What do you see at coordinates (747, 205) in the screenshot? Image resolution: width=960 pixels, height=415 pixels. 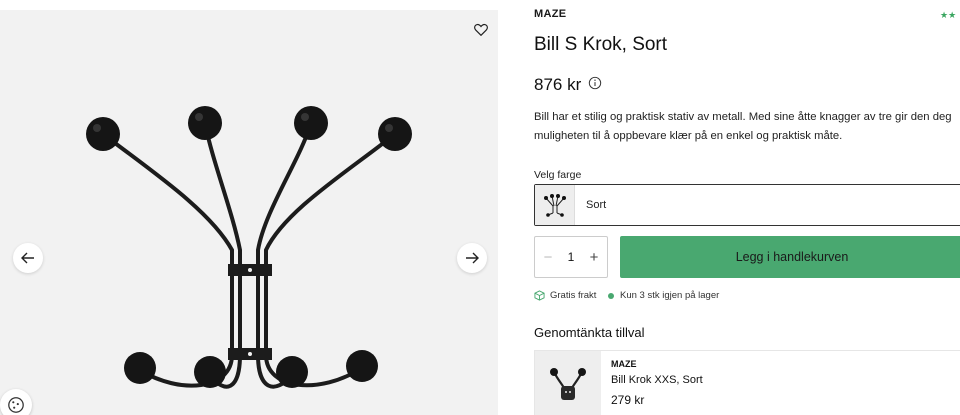 I see `color-select: Sort` at bounding box center [747, 205].